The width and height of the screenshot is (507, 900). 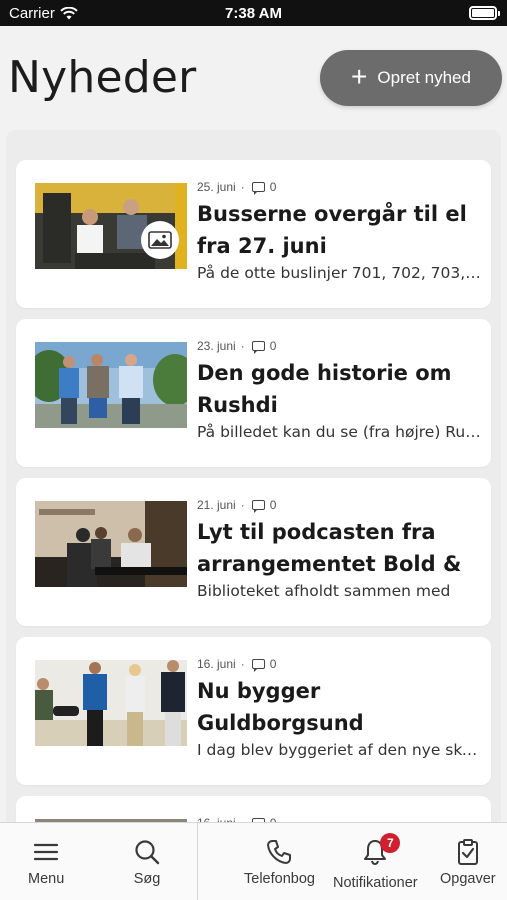 I want to click on news-excerpt: Biblioteket afholdt sammen med, so click(x=324, y=591).